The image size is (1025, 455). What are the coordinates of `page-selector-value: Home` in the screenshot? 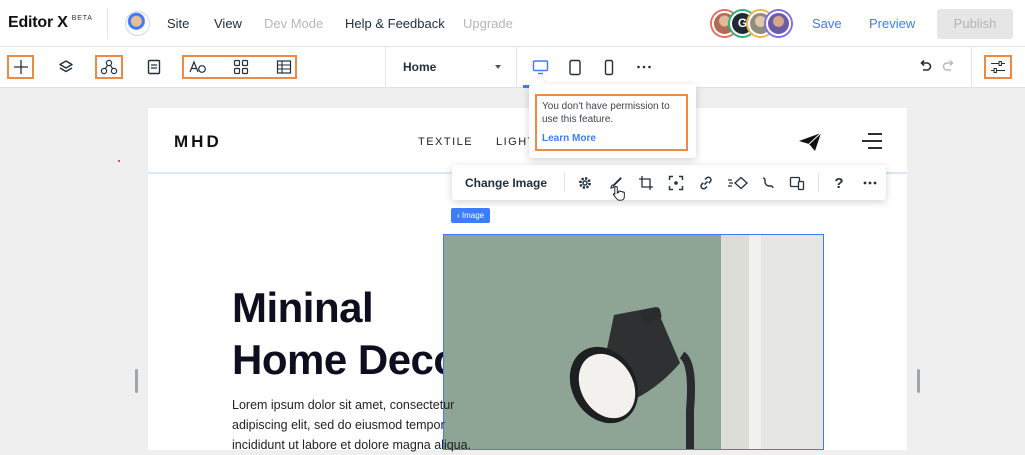 It's located at (420, 67).